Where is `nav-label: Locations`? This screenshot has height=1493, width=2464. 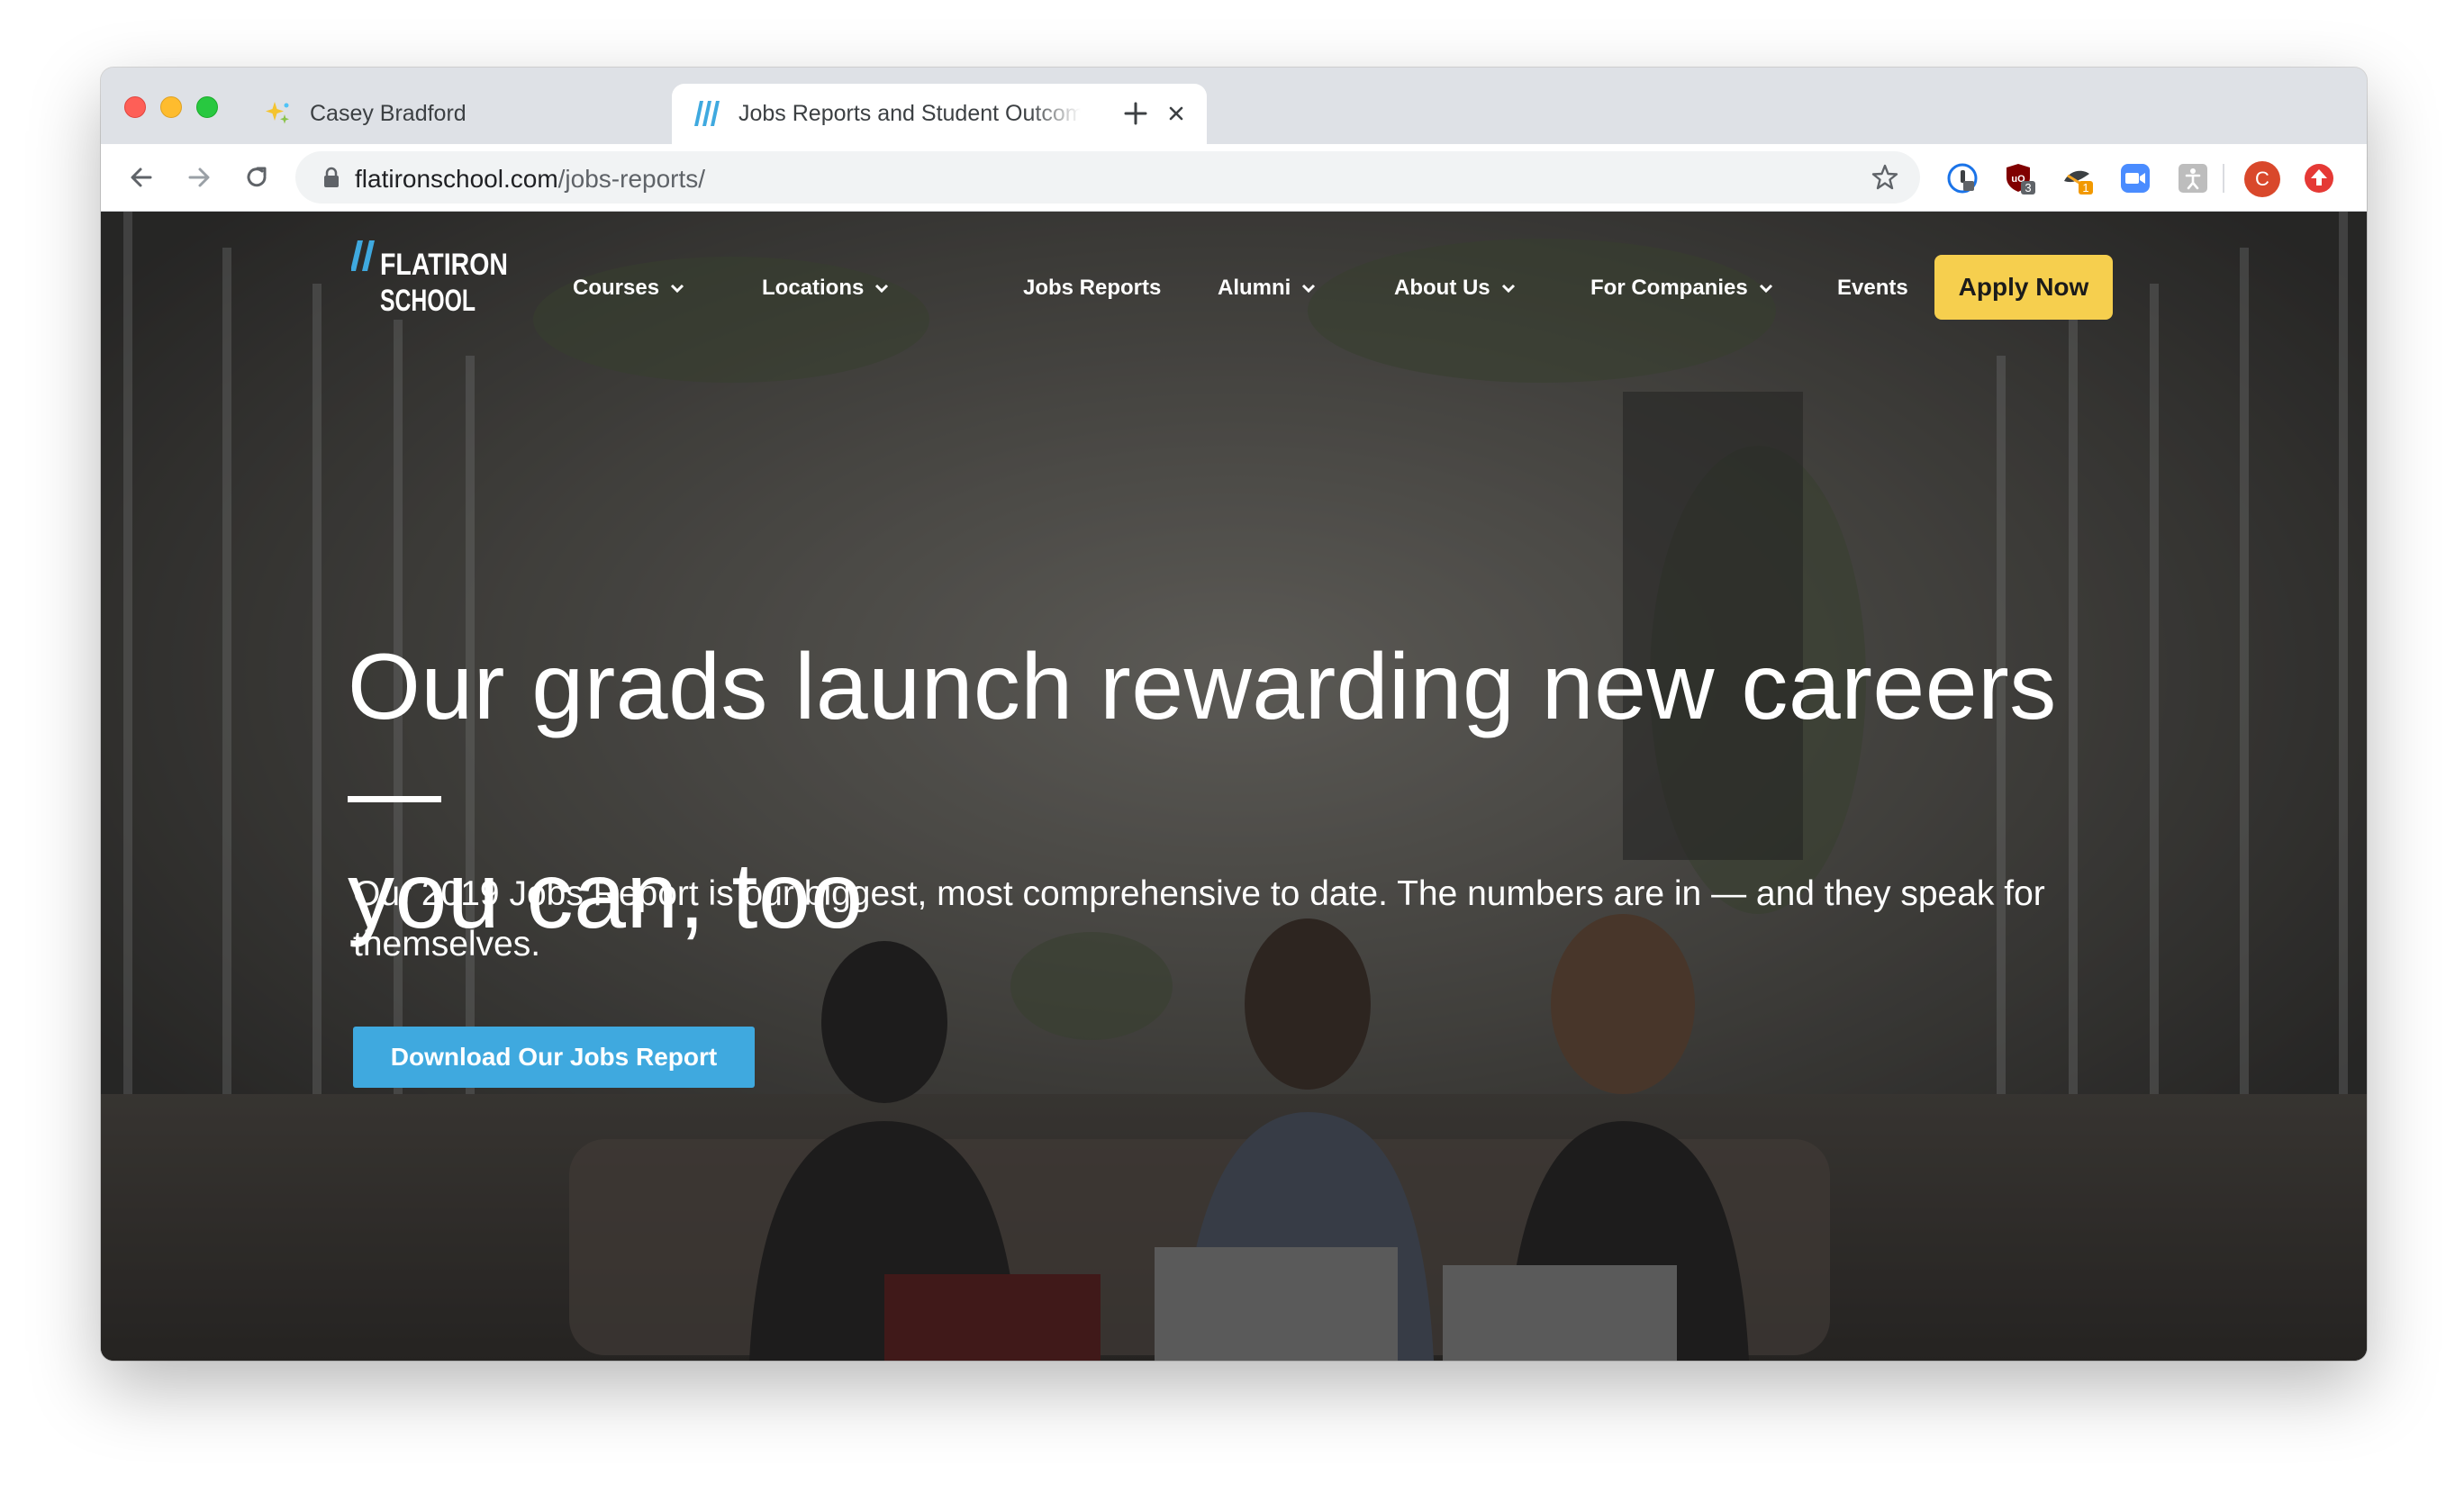 nav-label: Locations is located at coordinates (813, 288).